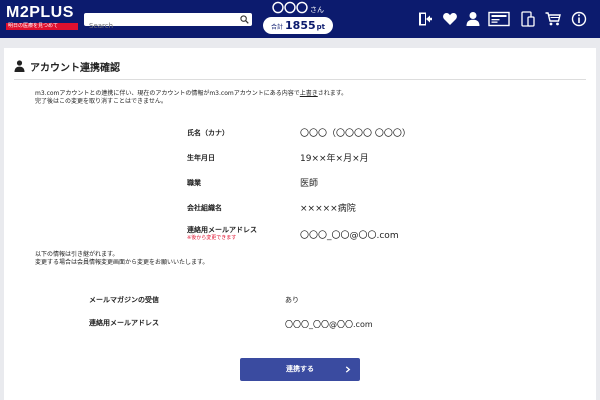 This screenshot has width=600, height=400. Describe the element at coordinates (528, 19) in the screenshot. I see `device-icon` at that location.